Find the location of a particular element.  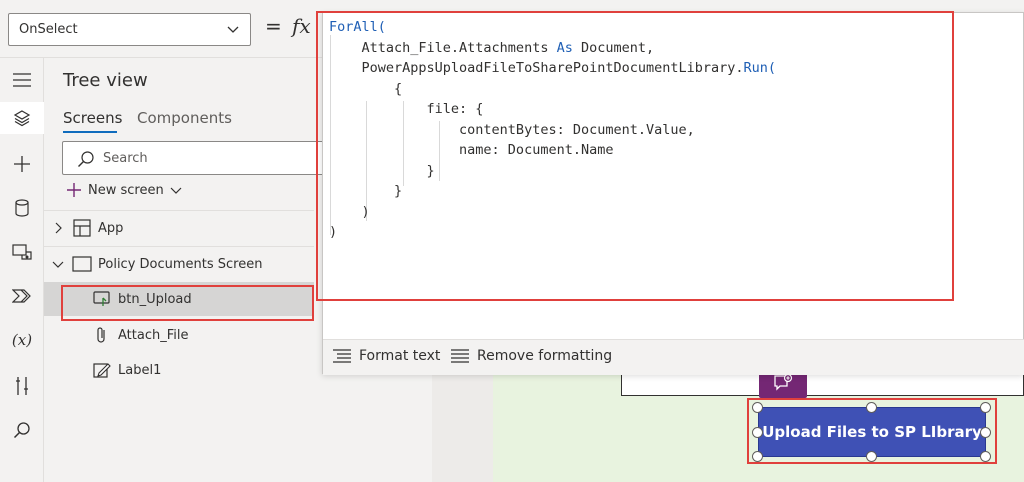

paperclip-icon is located at coordinates (102, 335).